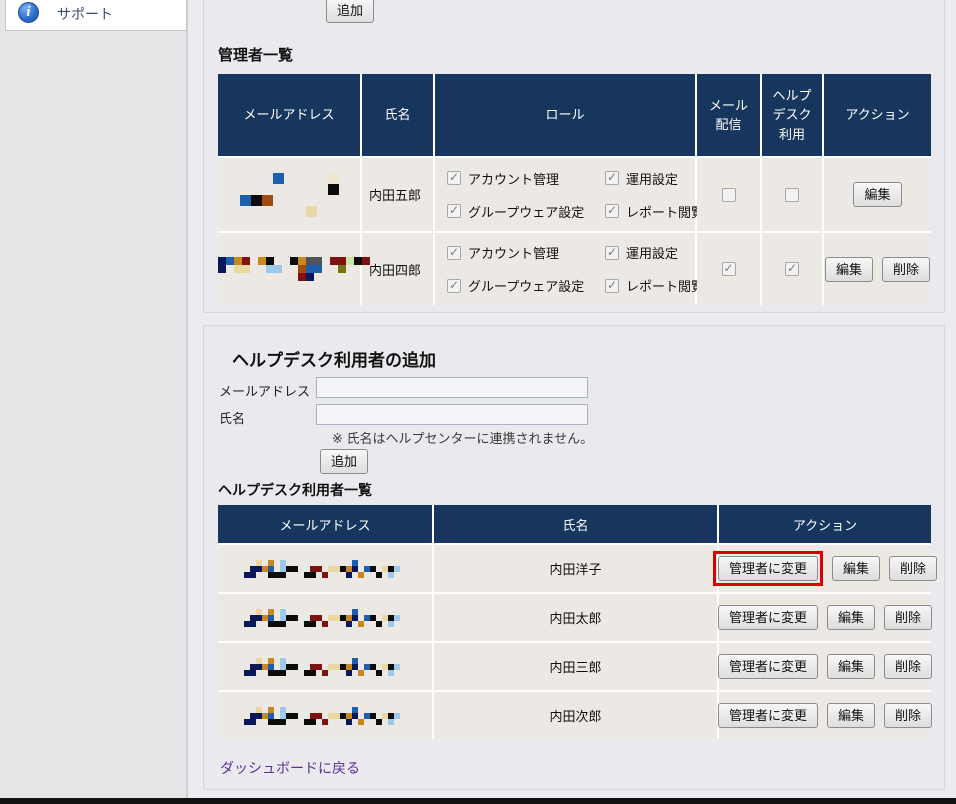 The width and height of the screenshot is (956, 804). What do you see at coordinates (232, 418) in the screenshot?
I see `name-label: 氏名` at bounding box center [232, 418].